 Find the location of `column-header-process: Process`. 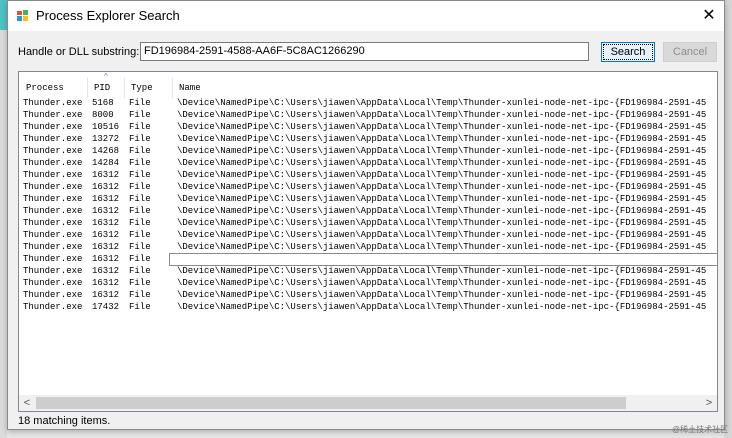

column-header-process: Process is located at coordinates (53, 88).